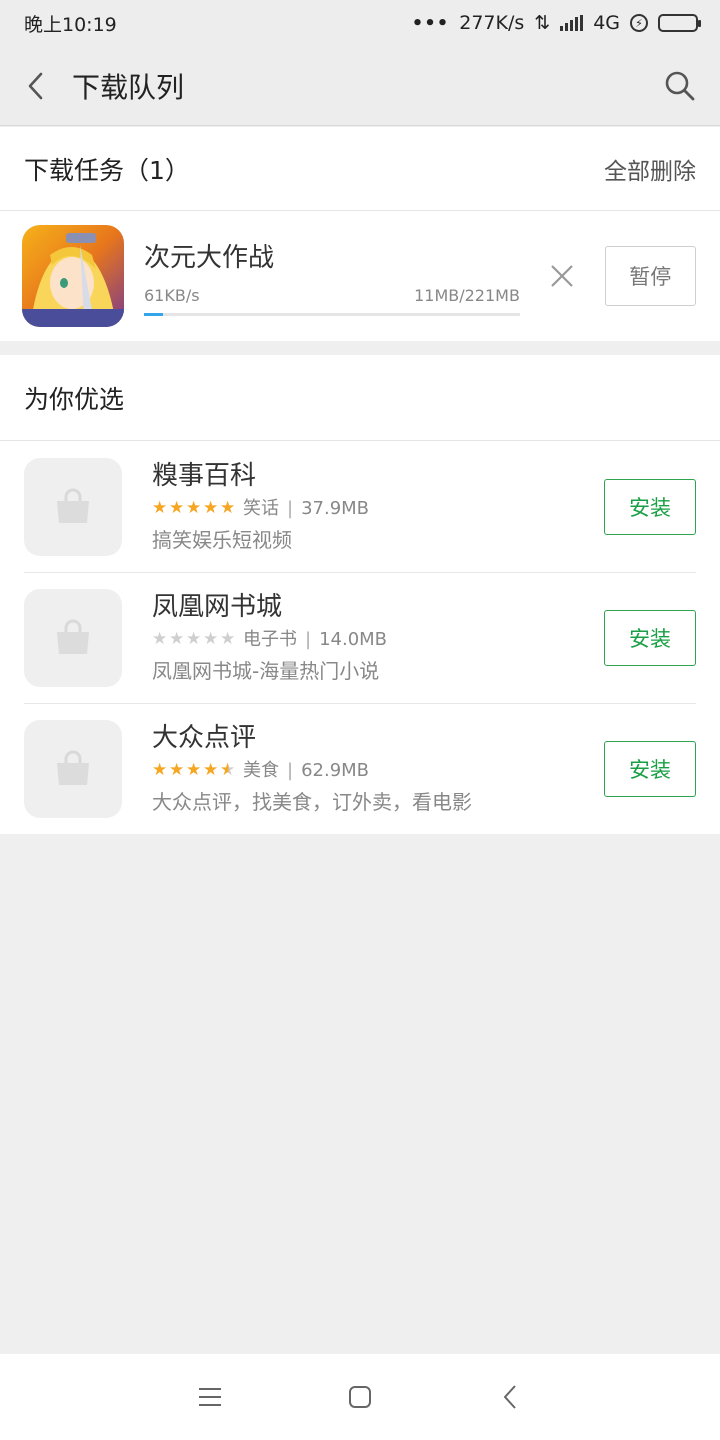 The height and width of the screenshot is (1440, 720). I want to click on status-icons: ••• 277K/s ⇅ 4G ⚡, so click(556, 23).